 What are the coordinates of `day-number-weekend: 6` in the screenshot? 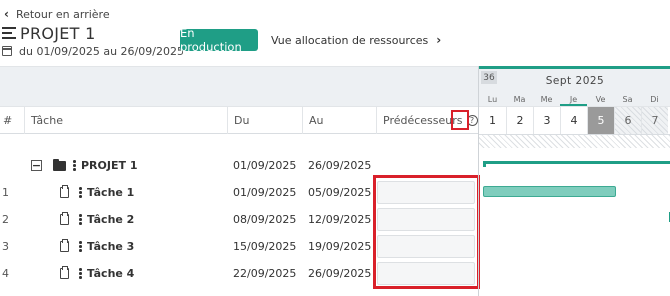 It's located at (627, 120).